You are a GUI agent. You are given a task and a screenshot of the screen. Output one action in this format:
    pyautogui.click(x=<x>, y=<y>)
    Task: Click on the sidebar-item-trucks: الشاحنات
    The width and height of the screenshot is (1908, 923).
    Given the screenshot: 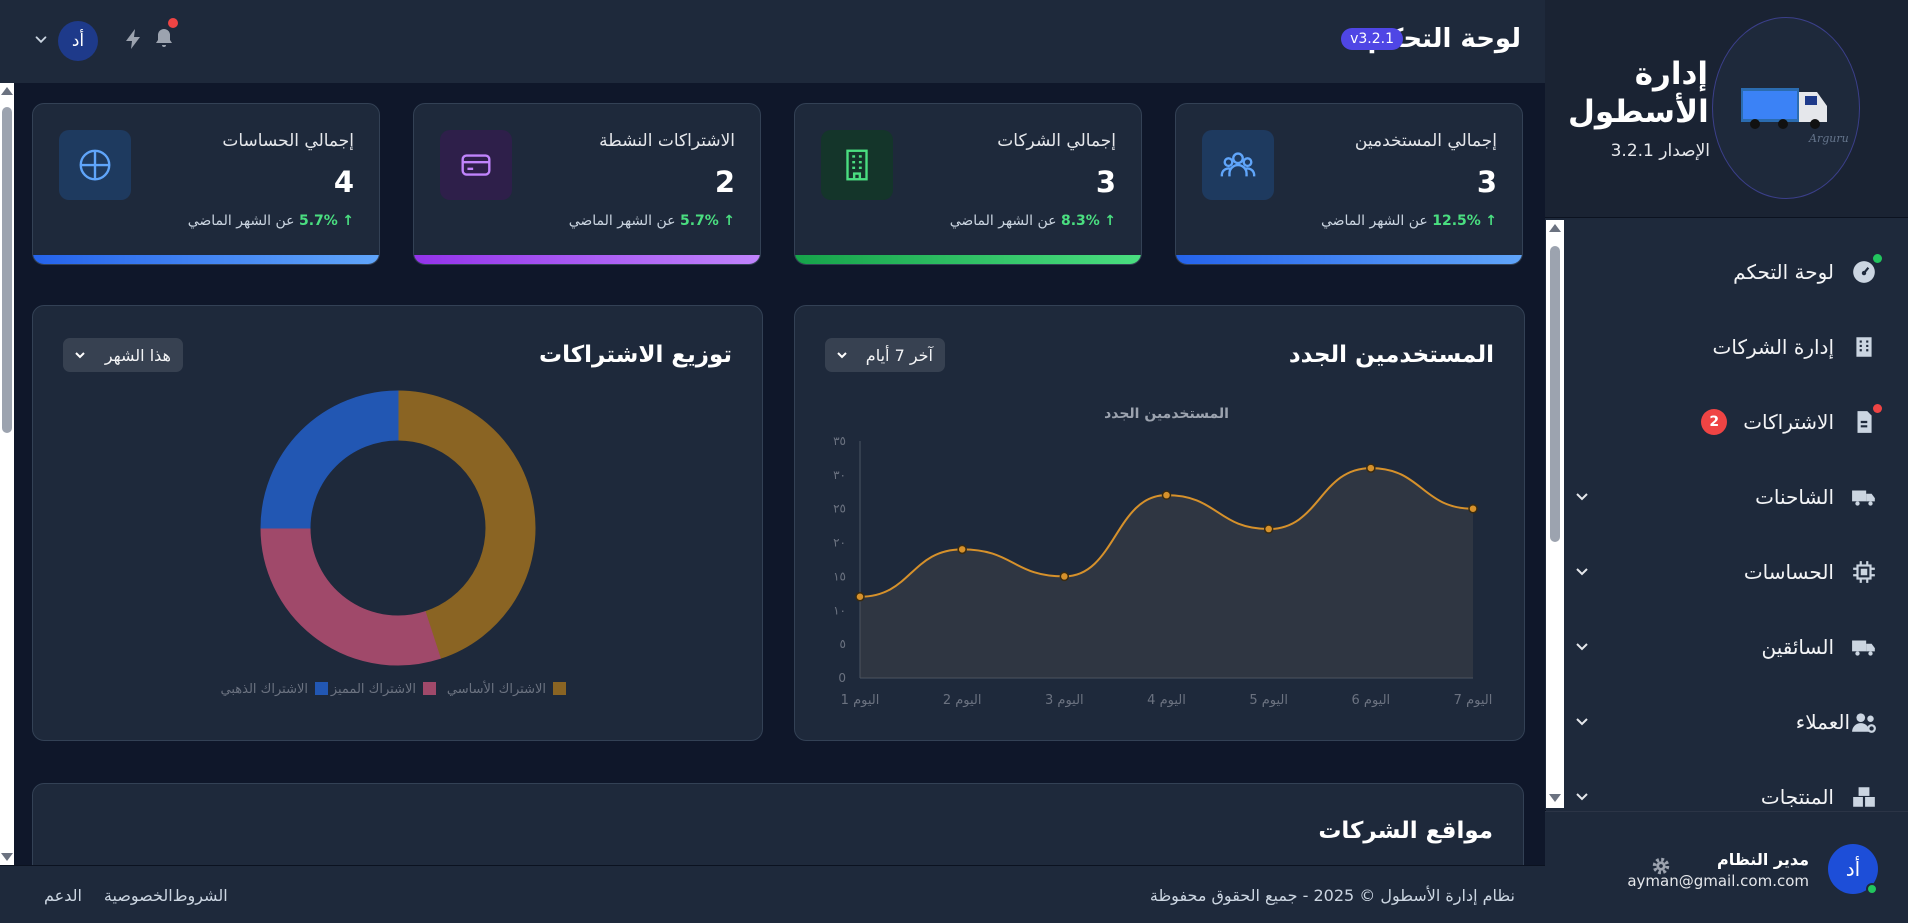 What is the action you would take?
    pyautogui.click(x=1727, y=497)
    